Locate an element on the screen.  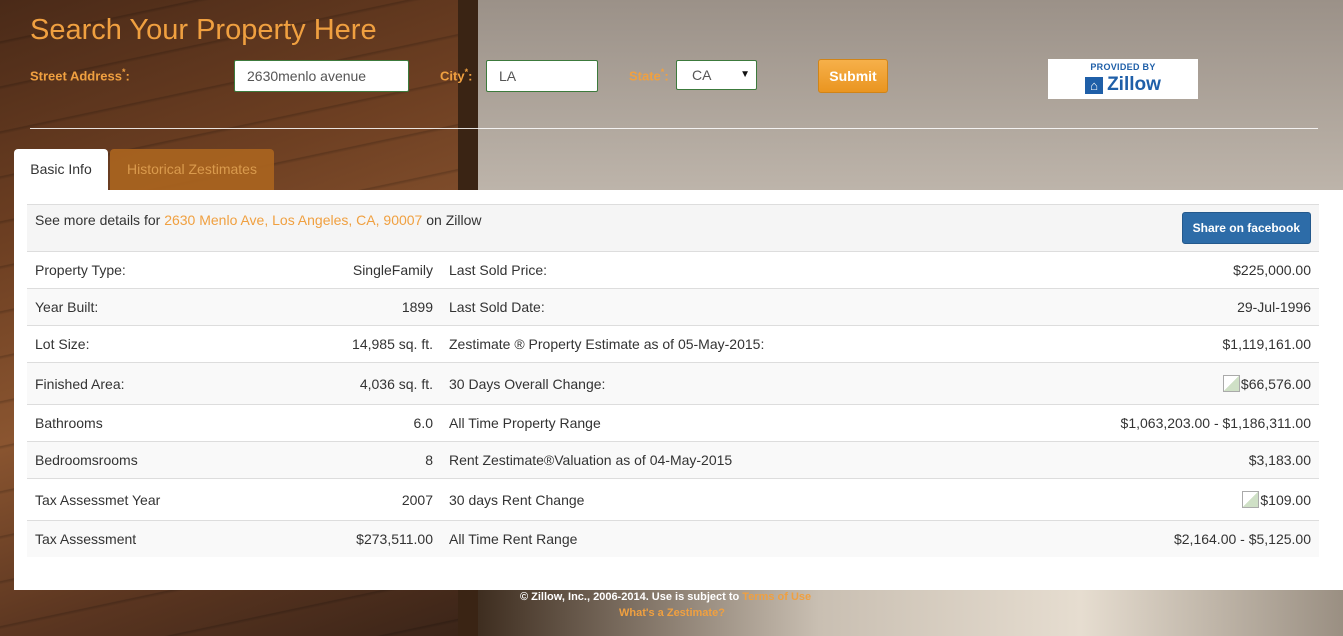
row-label: Year Built: is located at coordinates (177, 307).